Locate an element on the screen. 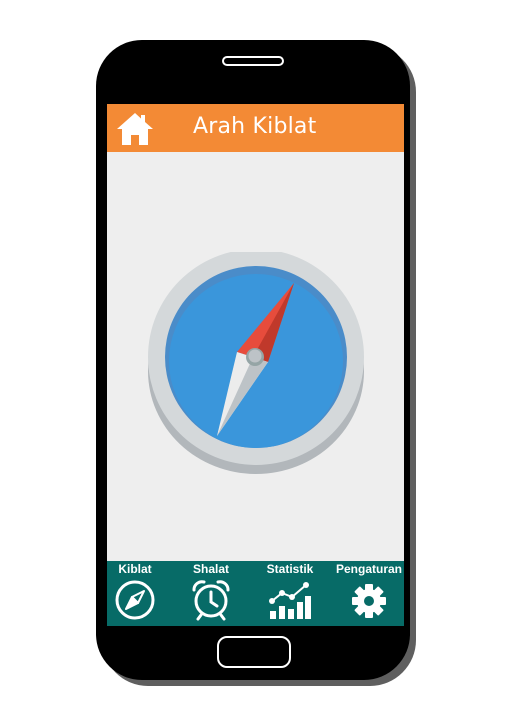 The height and width of the screenshot is (720, 509). nav-label: Shalat is located at coordinates (210, 569).